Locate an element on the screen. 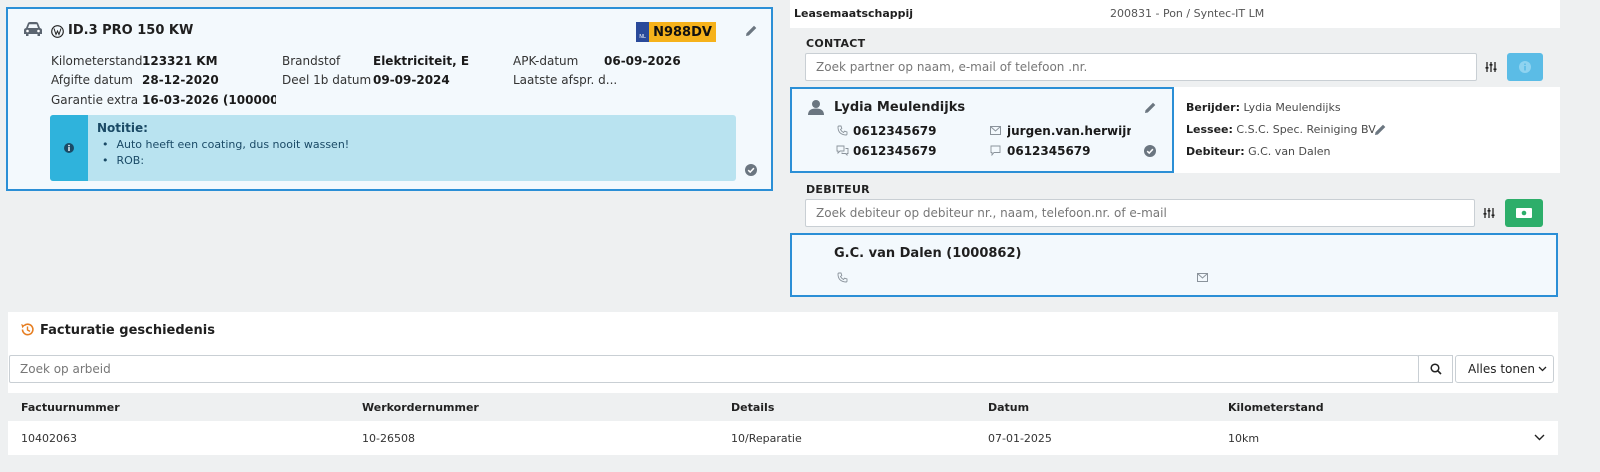 The height and width of the screenshot is (472, 1600). field-value-kilometerstand: 123321 KM is located at coordinates (180, 61).